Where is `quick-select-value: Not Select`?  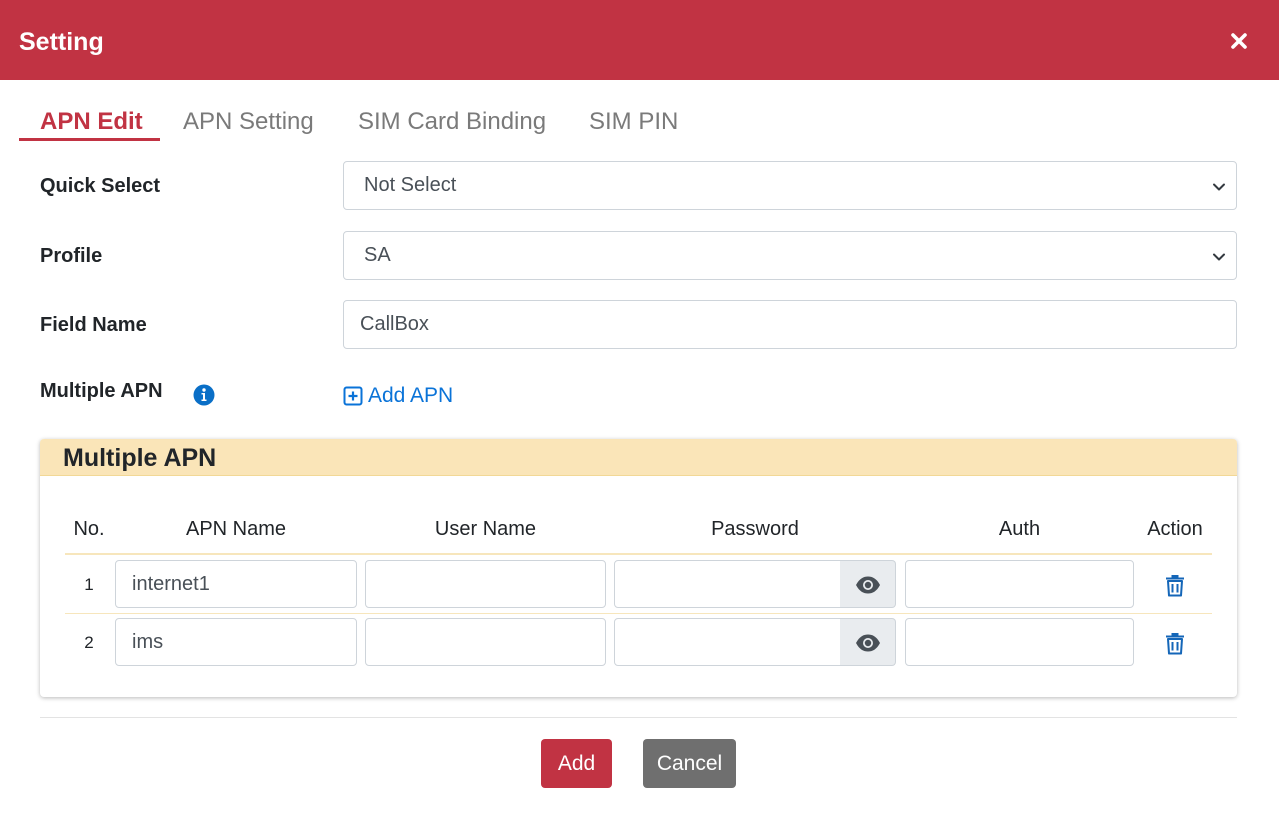 quick-select-value: Not Select is located at coordinates (410, 185).